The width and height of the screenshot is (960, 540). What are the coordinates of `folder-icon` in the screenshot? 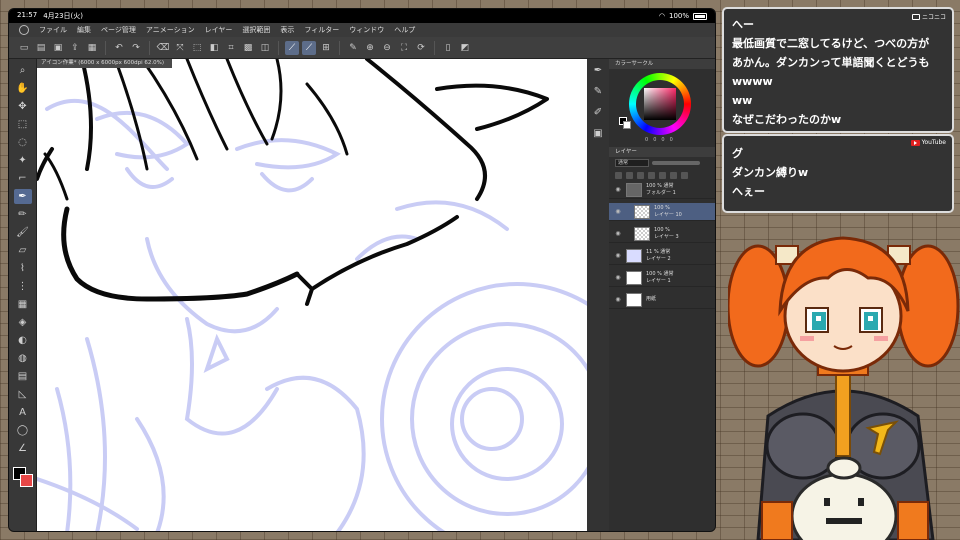 It's located at (634, 189).